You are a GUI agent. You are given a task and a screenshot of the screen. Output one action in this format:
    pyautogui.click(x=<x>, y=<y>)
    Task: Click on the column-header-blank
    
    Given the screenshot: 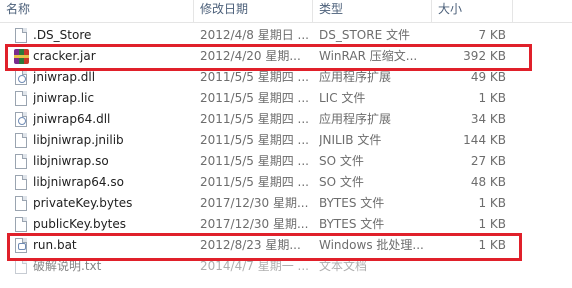 What is the action you would take?
    pyautogui.click(x=542, y=11)
    